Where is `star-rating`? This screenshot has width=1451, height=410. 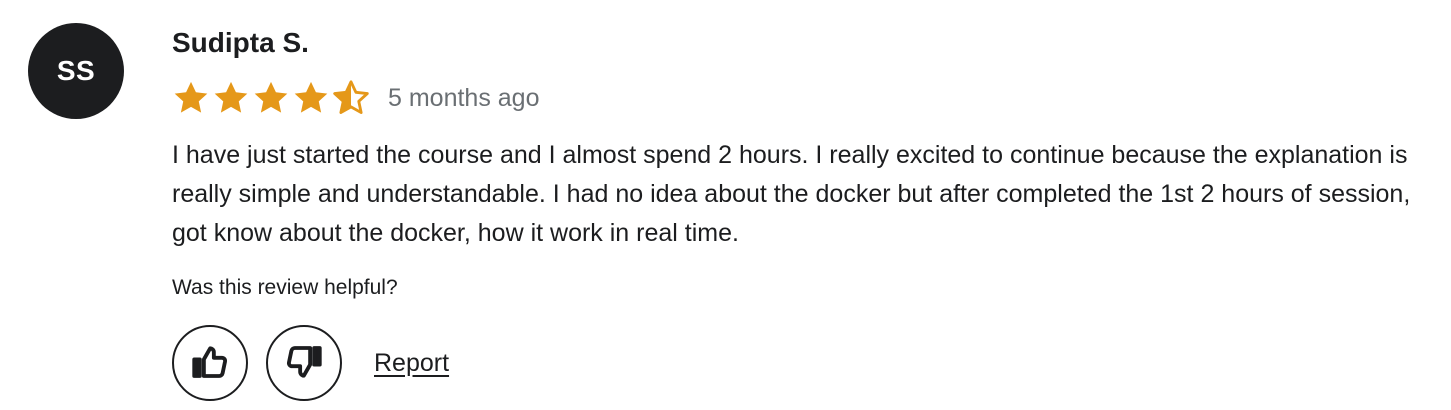
star-rating is located at coordinates (271, 98).